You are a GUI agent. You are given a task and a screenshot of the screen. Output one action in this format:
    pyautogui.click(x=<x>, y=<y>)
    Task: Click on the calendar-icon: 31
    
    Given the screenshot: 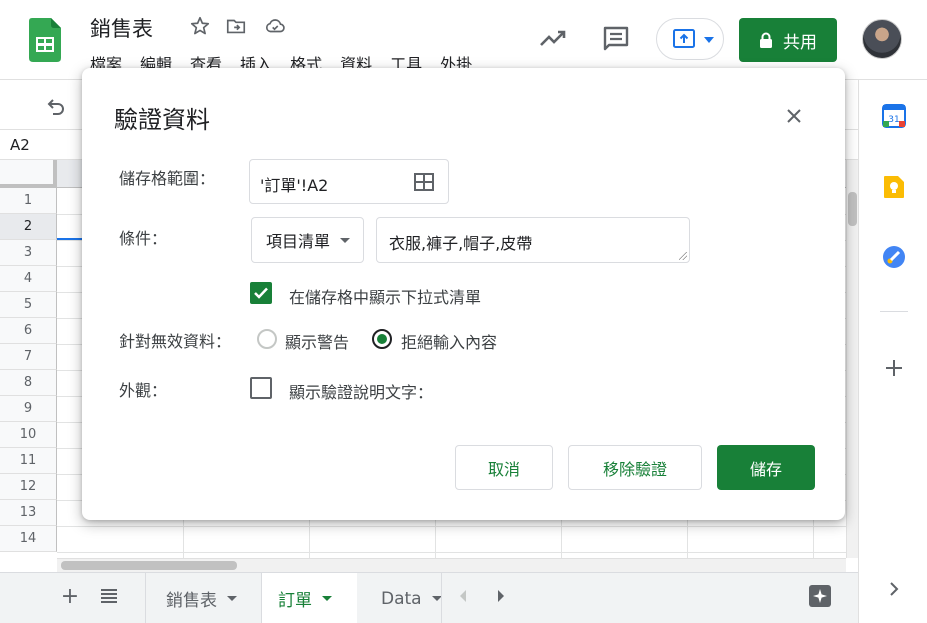 What is the action you would take?
    pyautogui.click(x=894, y=116)
    